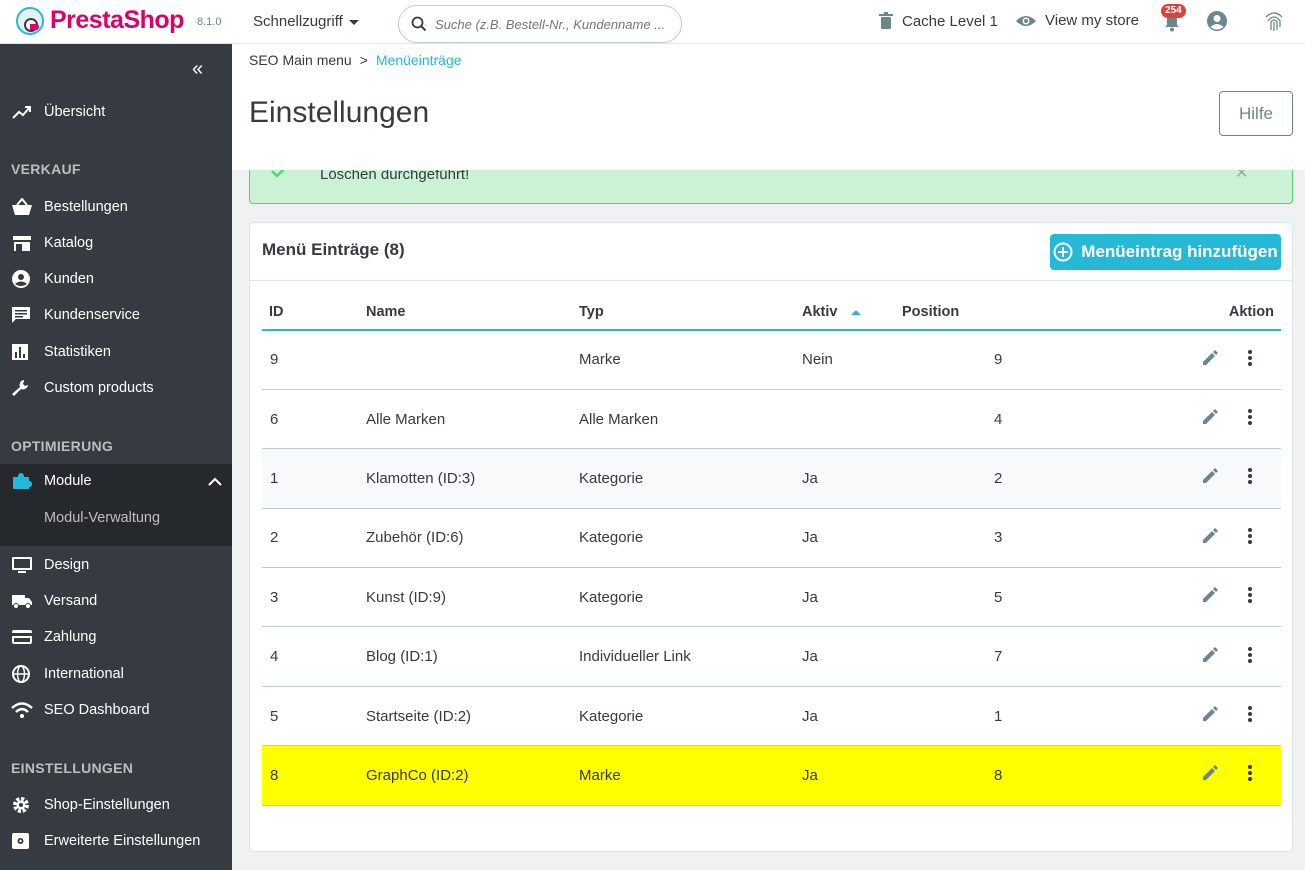  I want to click on globe-icon, so click(21, 674).